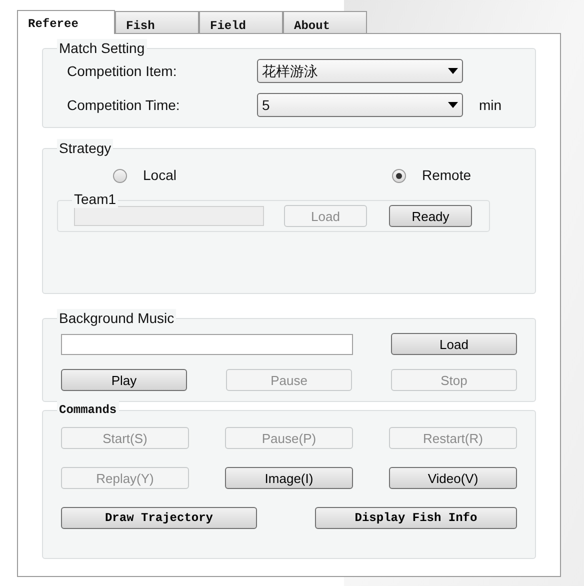 The image size is (584, 586). I want to click on unit-label: min, so click(490, 105).